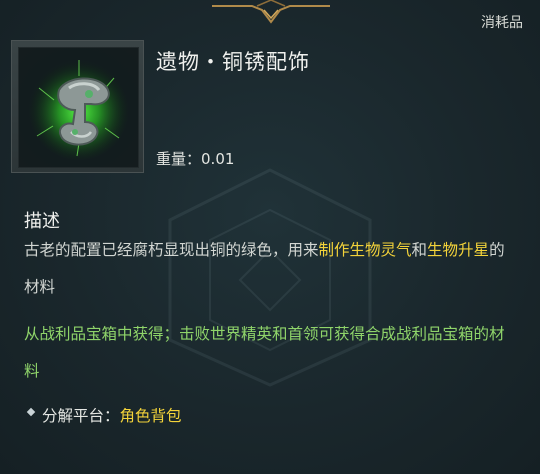  Describe the element at coordinates (171, 250) in the screenshot. I see `description-part1: 古老的配置已经腐朽显现出铜的绿色，用来` at that location.